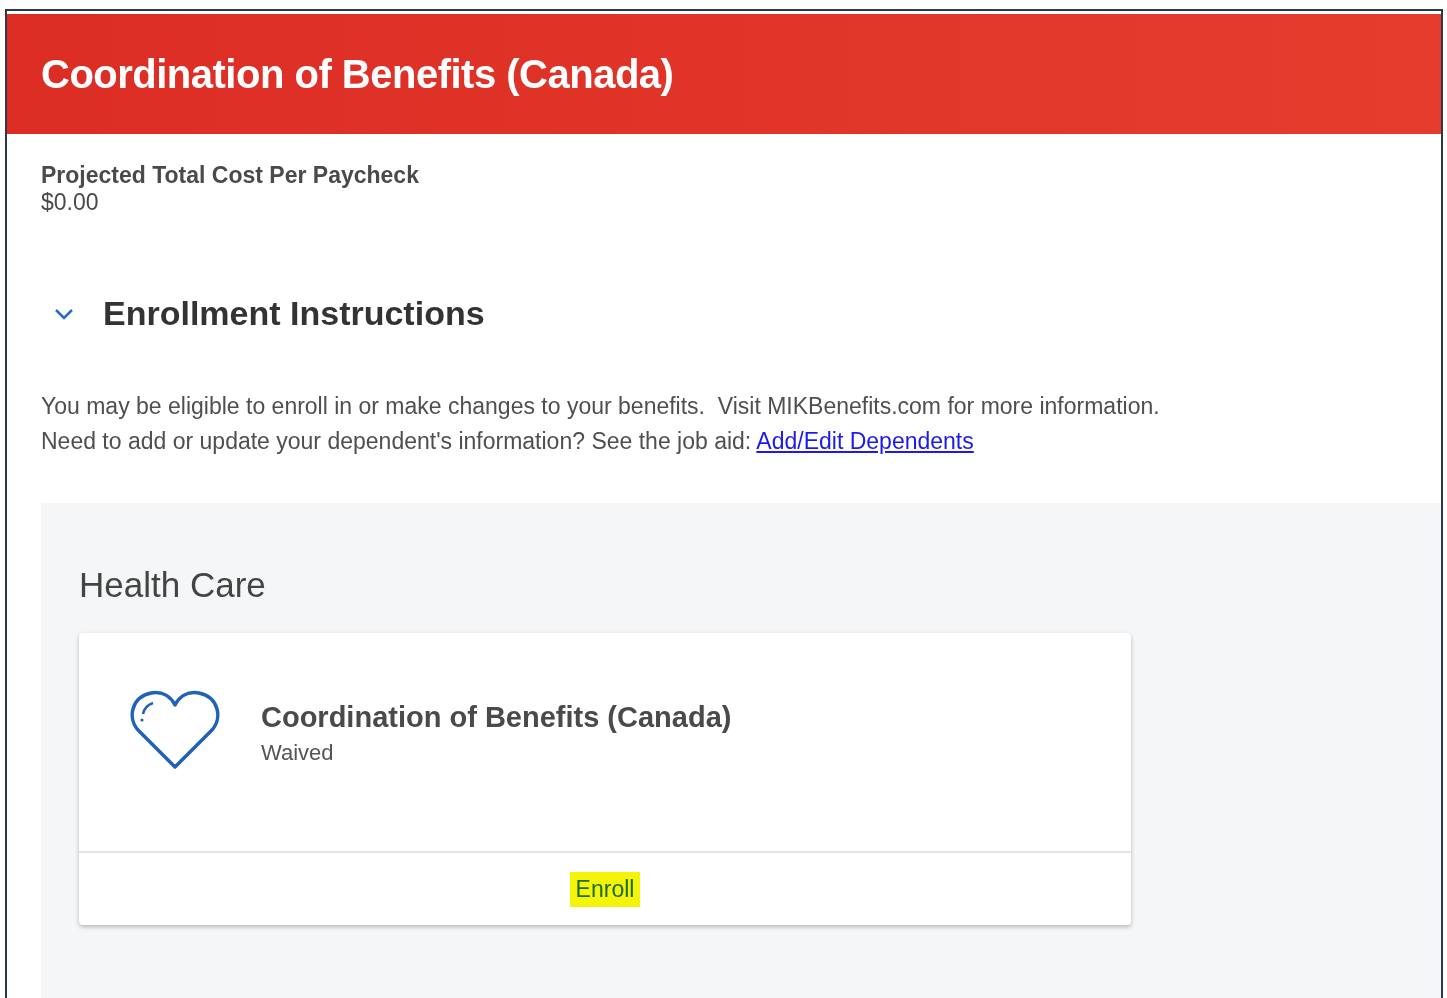  I want to click on instruction-text: Need to add or update your dependent's information? See the job aid: Add/Edit Dependents, so click(508, 441).